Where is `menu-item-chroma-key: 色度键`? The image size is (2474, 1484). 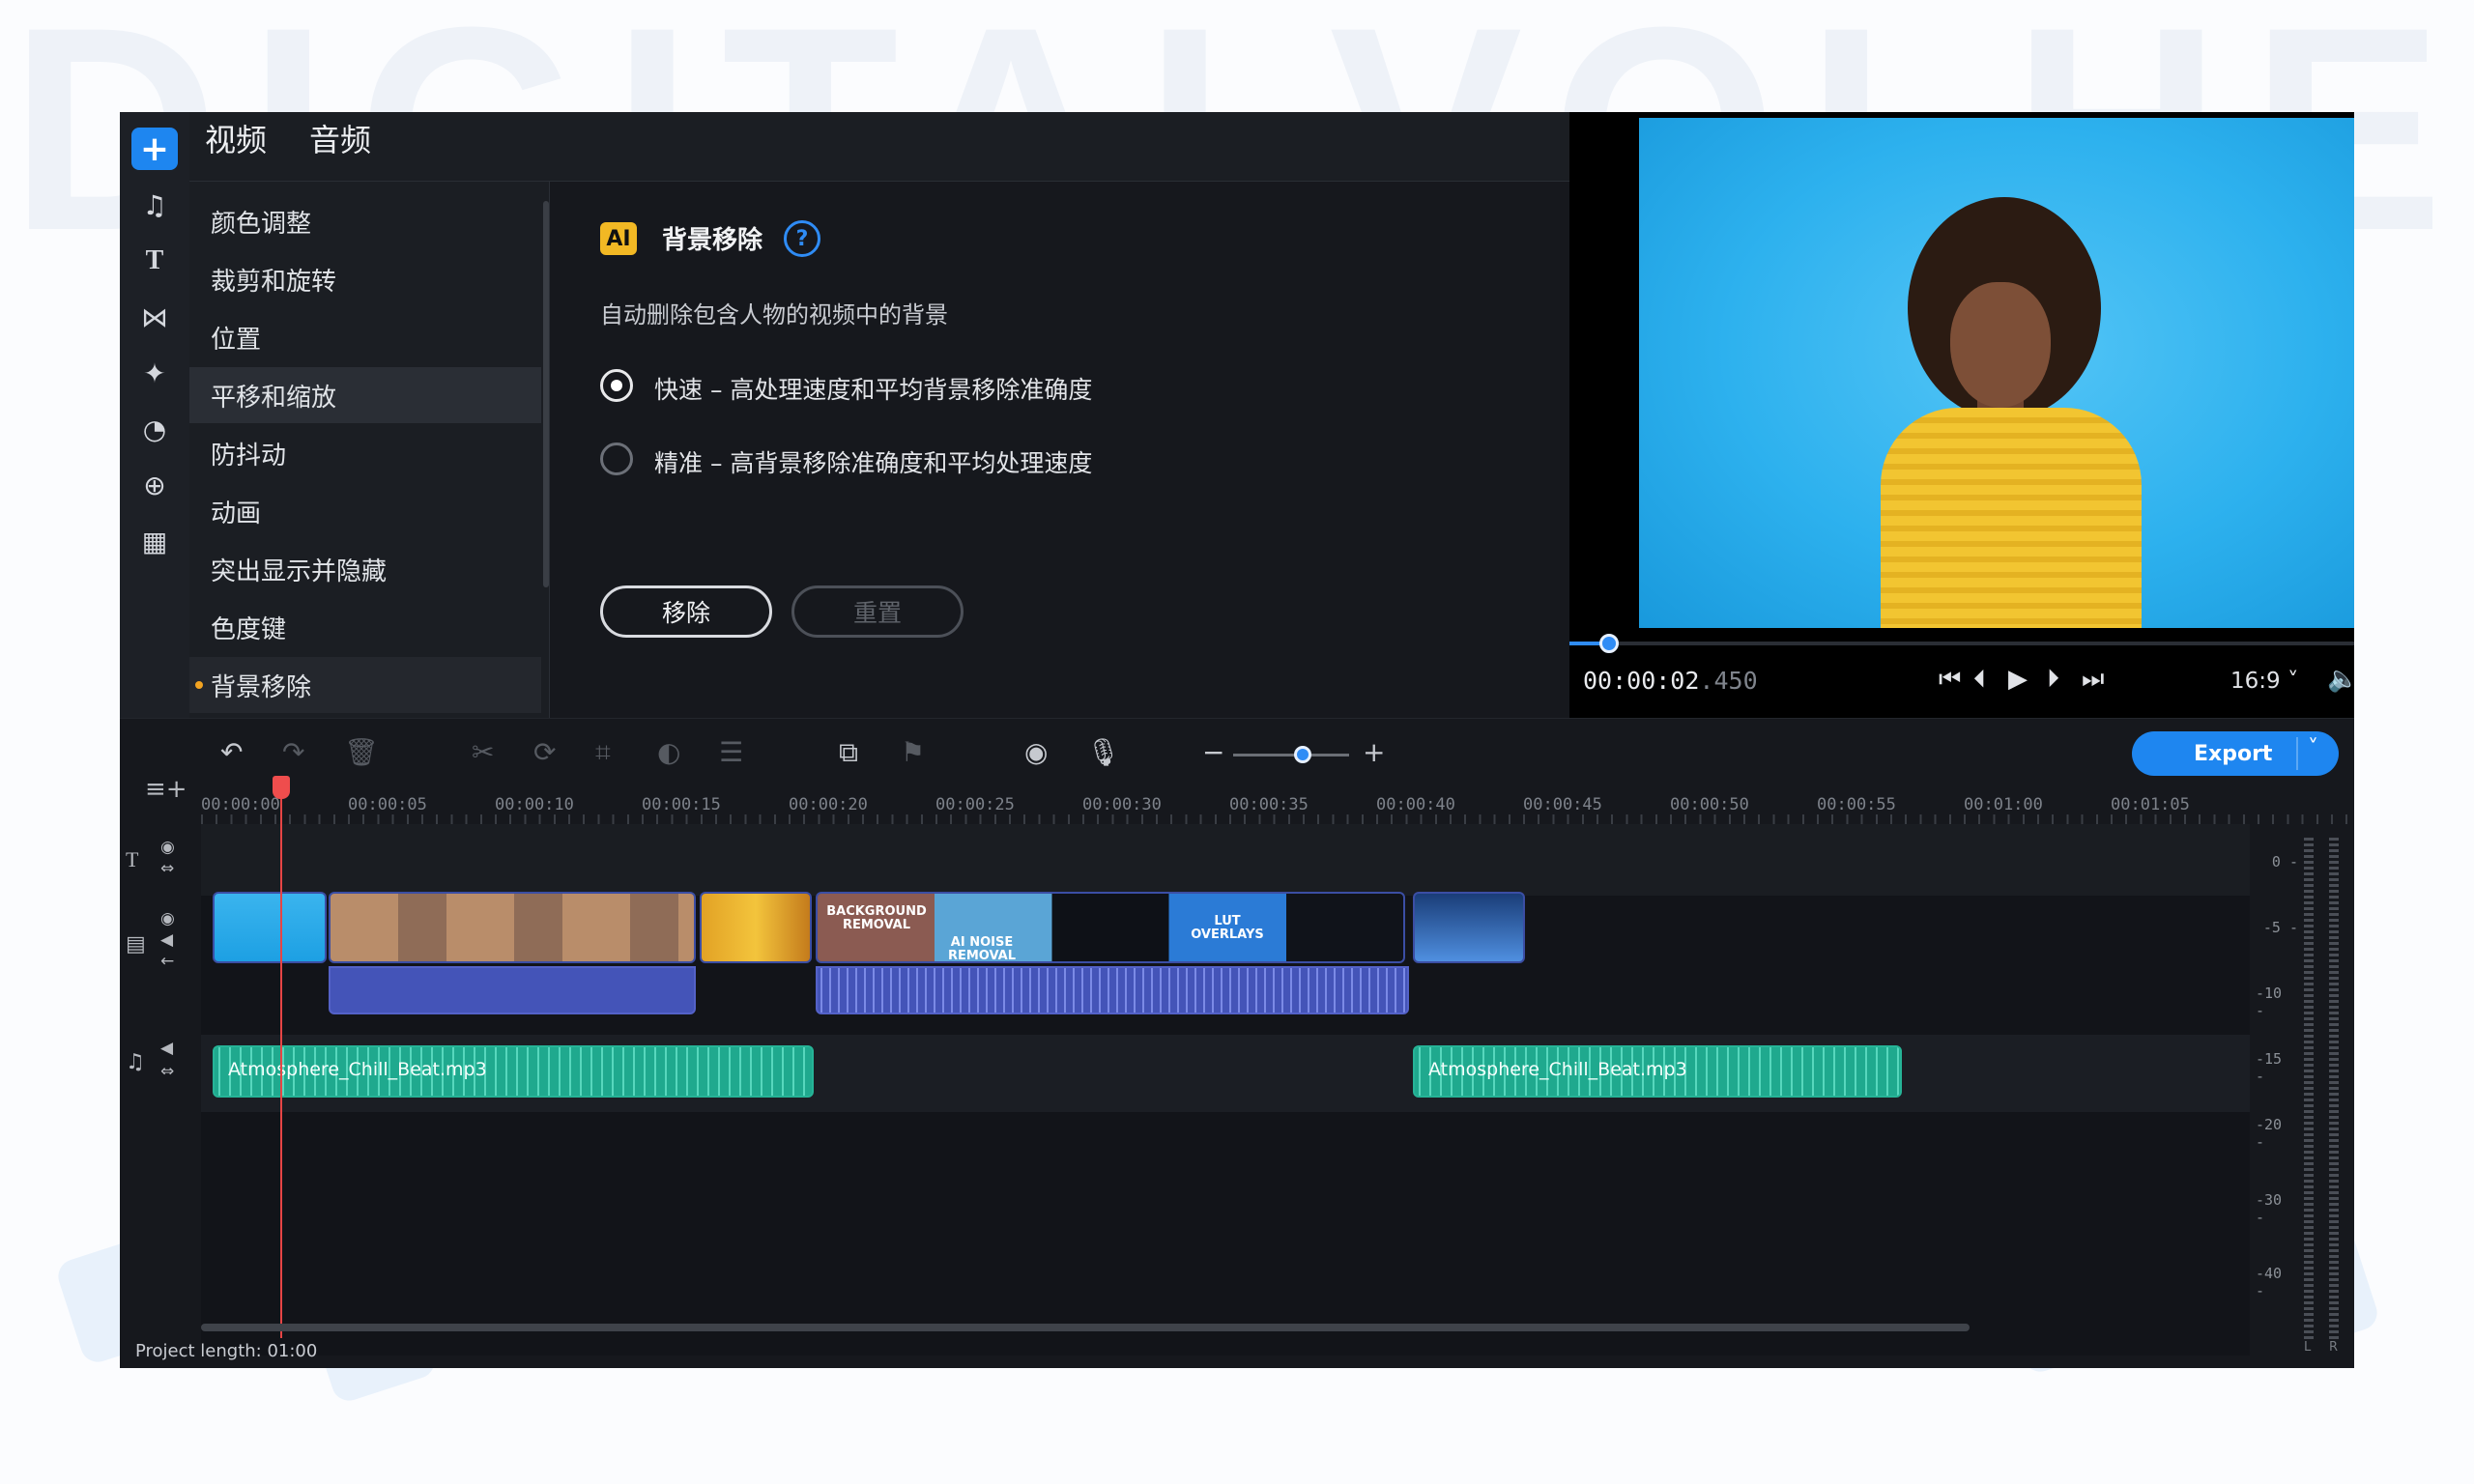
menu-item-chroma-key: 色度键 is located at coordinates (365, 627).